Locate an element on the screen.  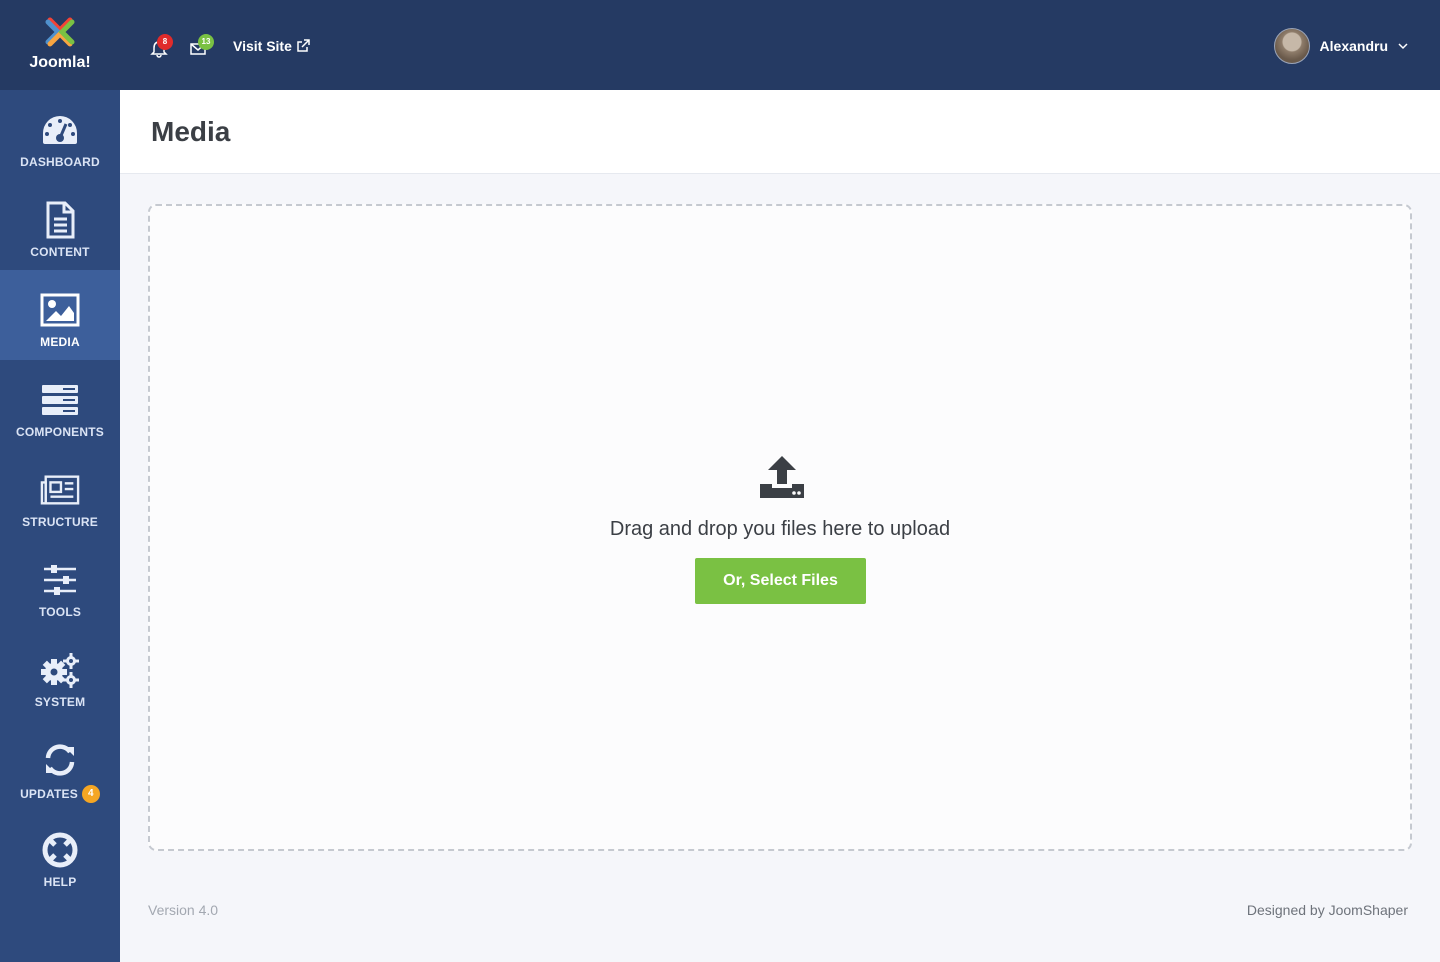
footer-credit: Designed by JoomShaper is located at coordinates (1327, 910).